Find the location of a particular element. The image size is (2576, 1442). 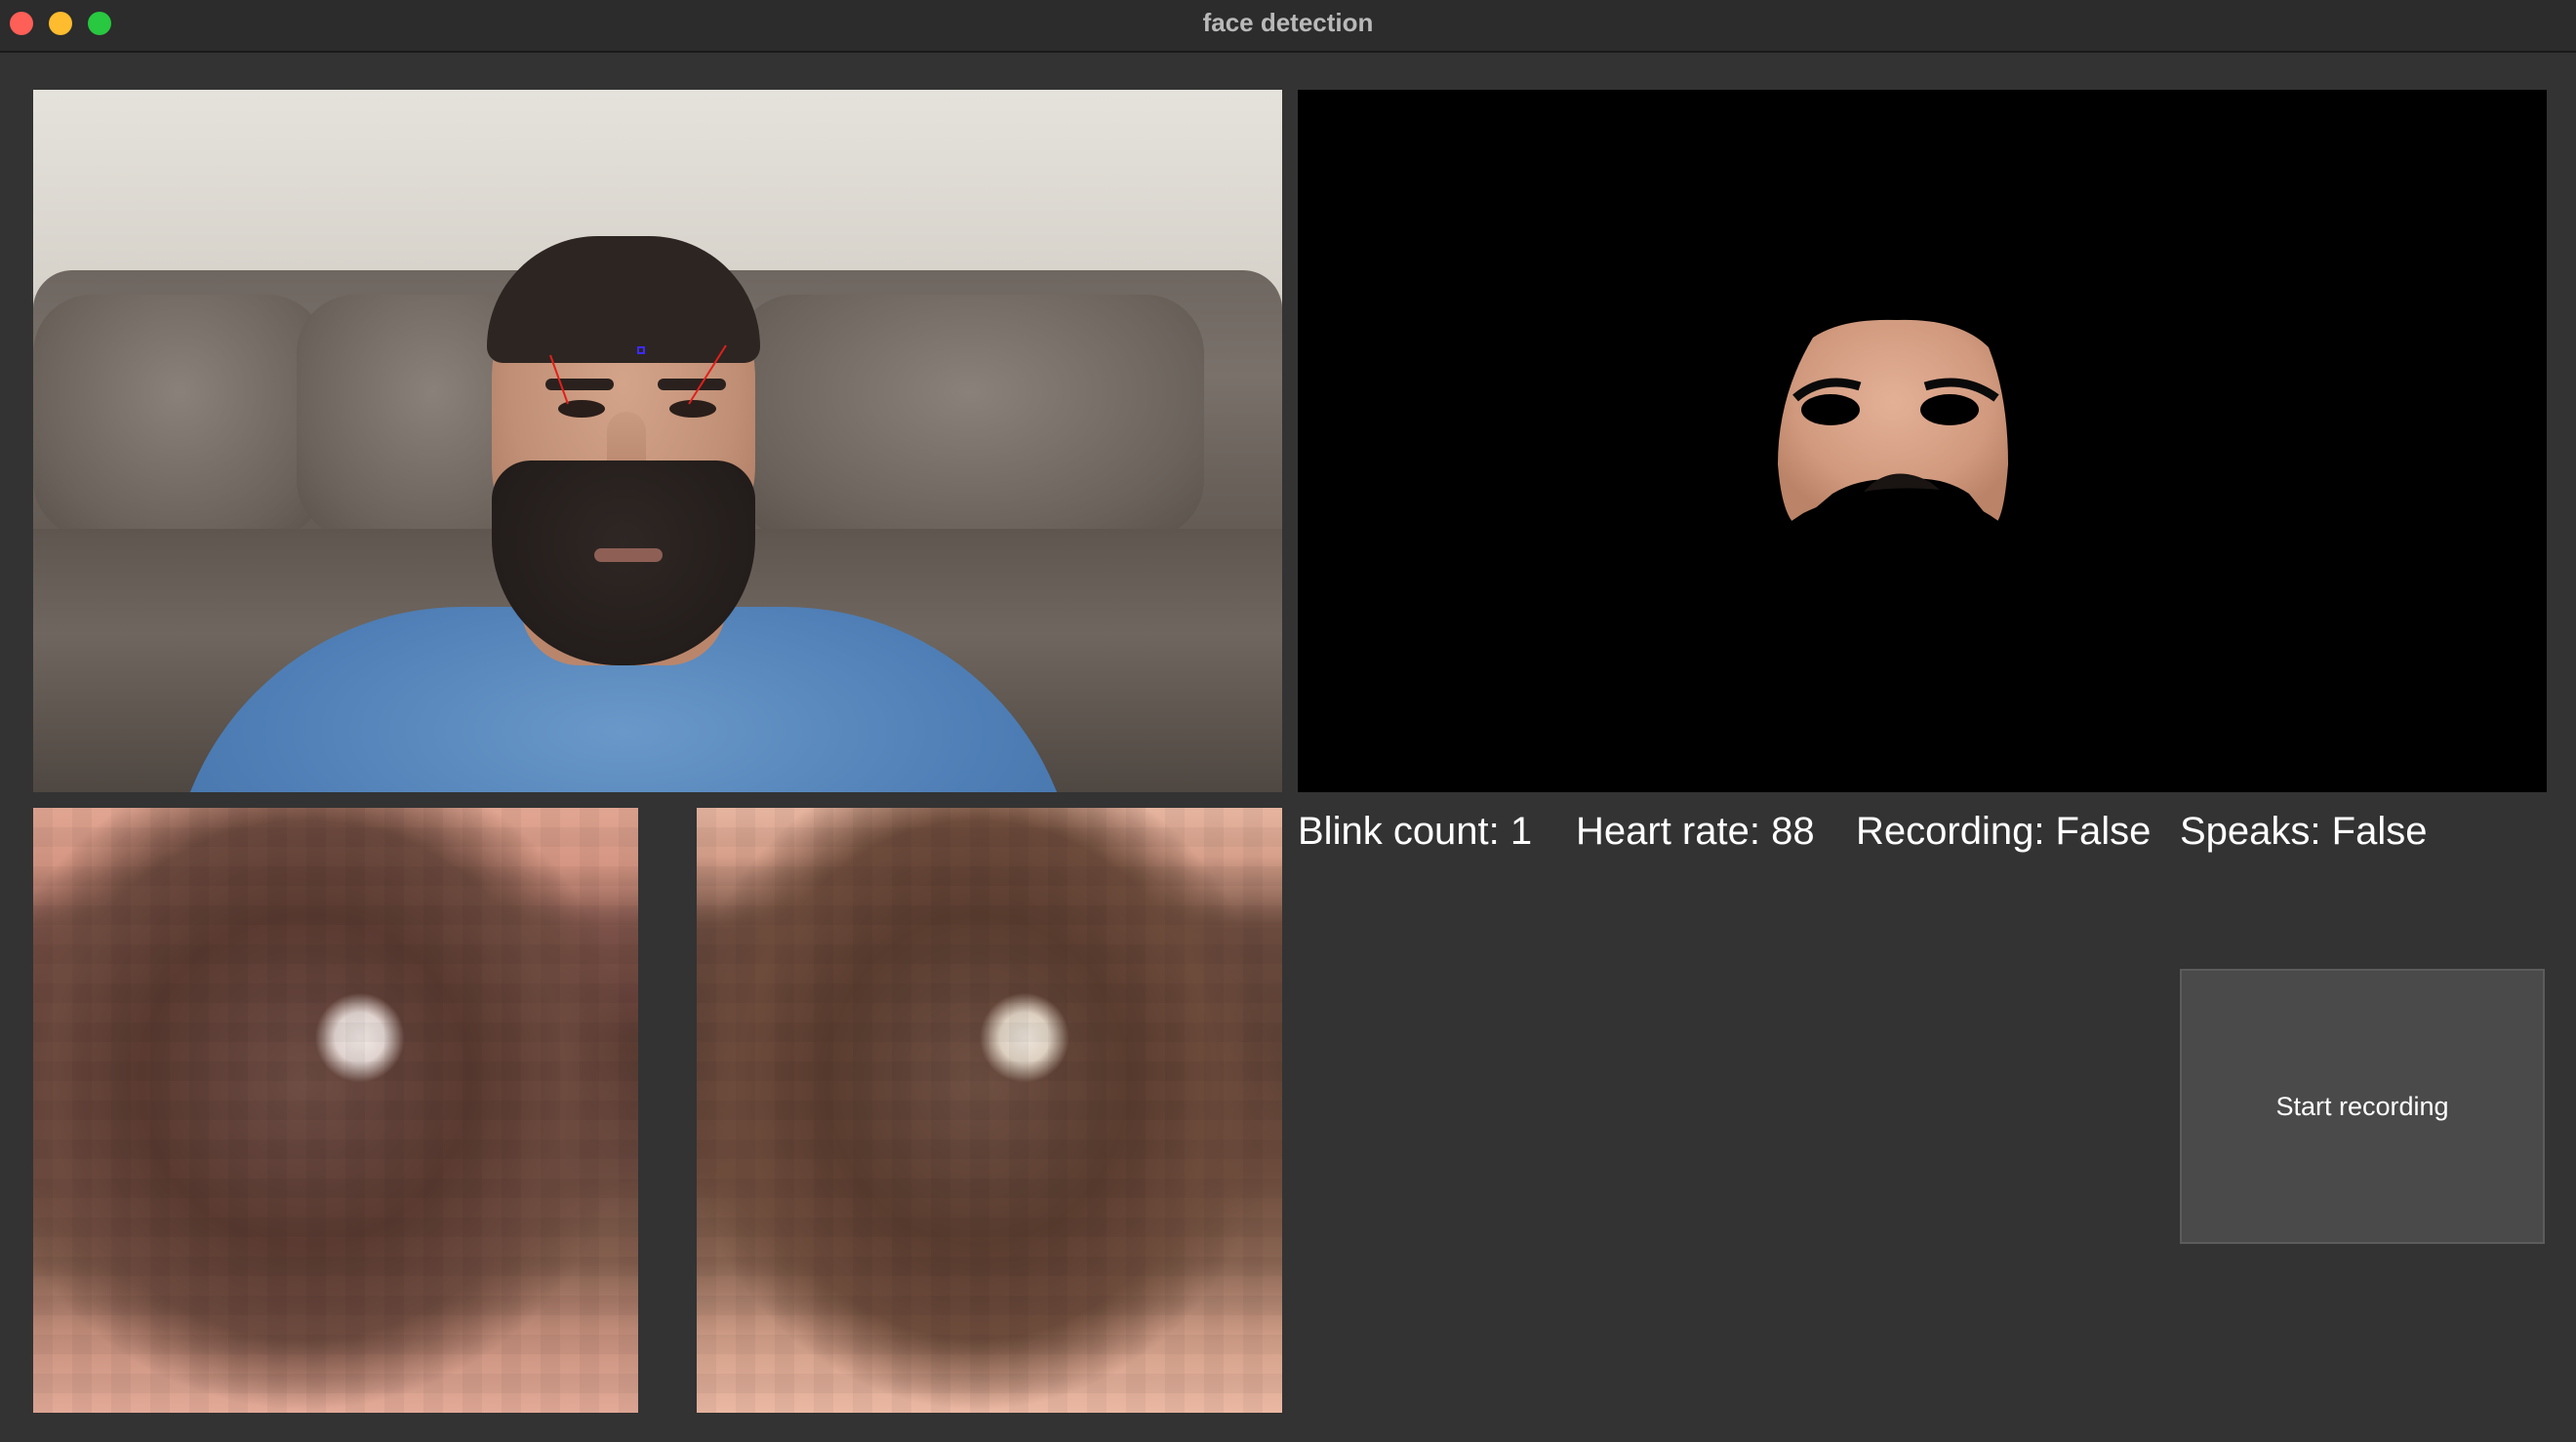

title-bar: face detection is located at coordinates (1288, 26).